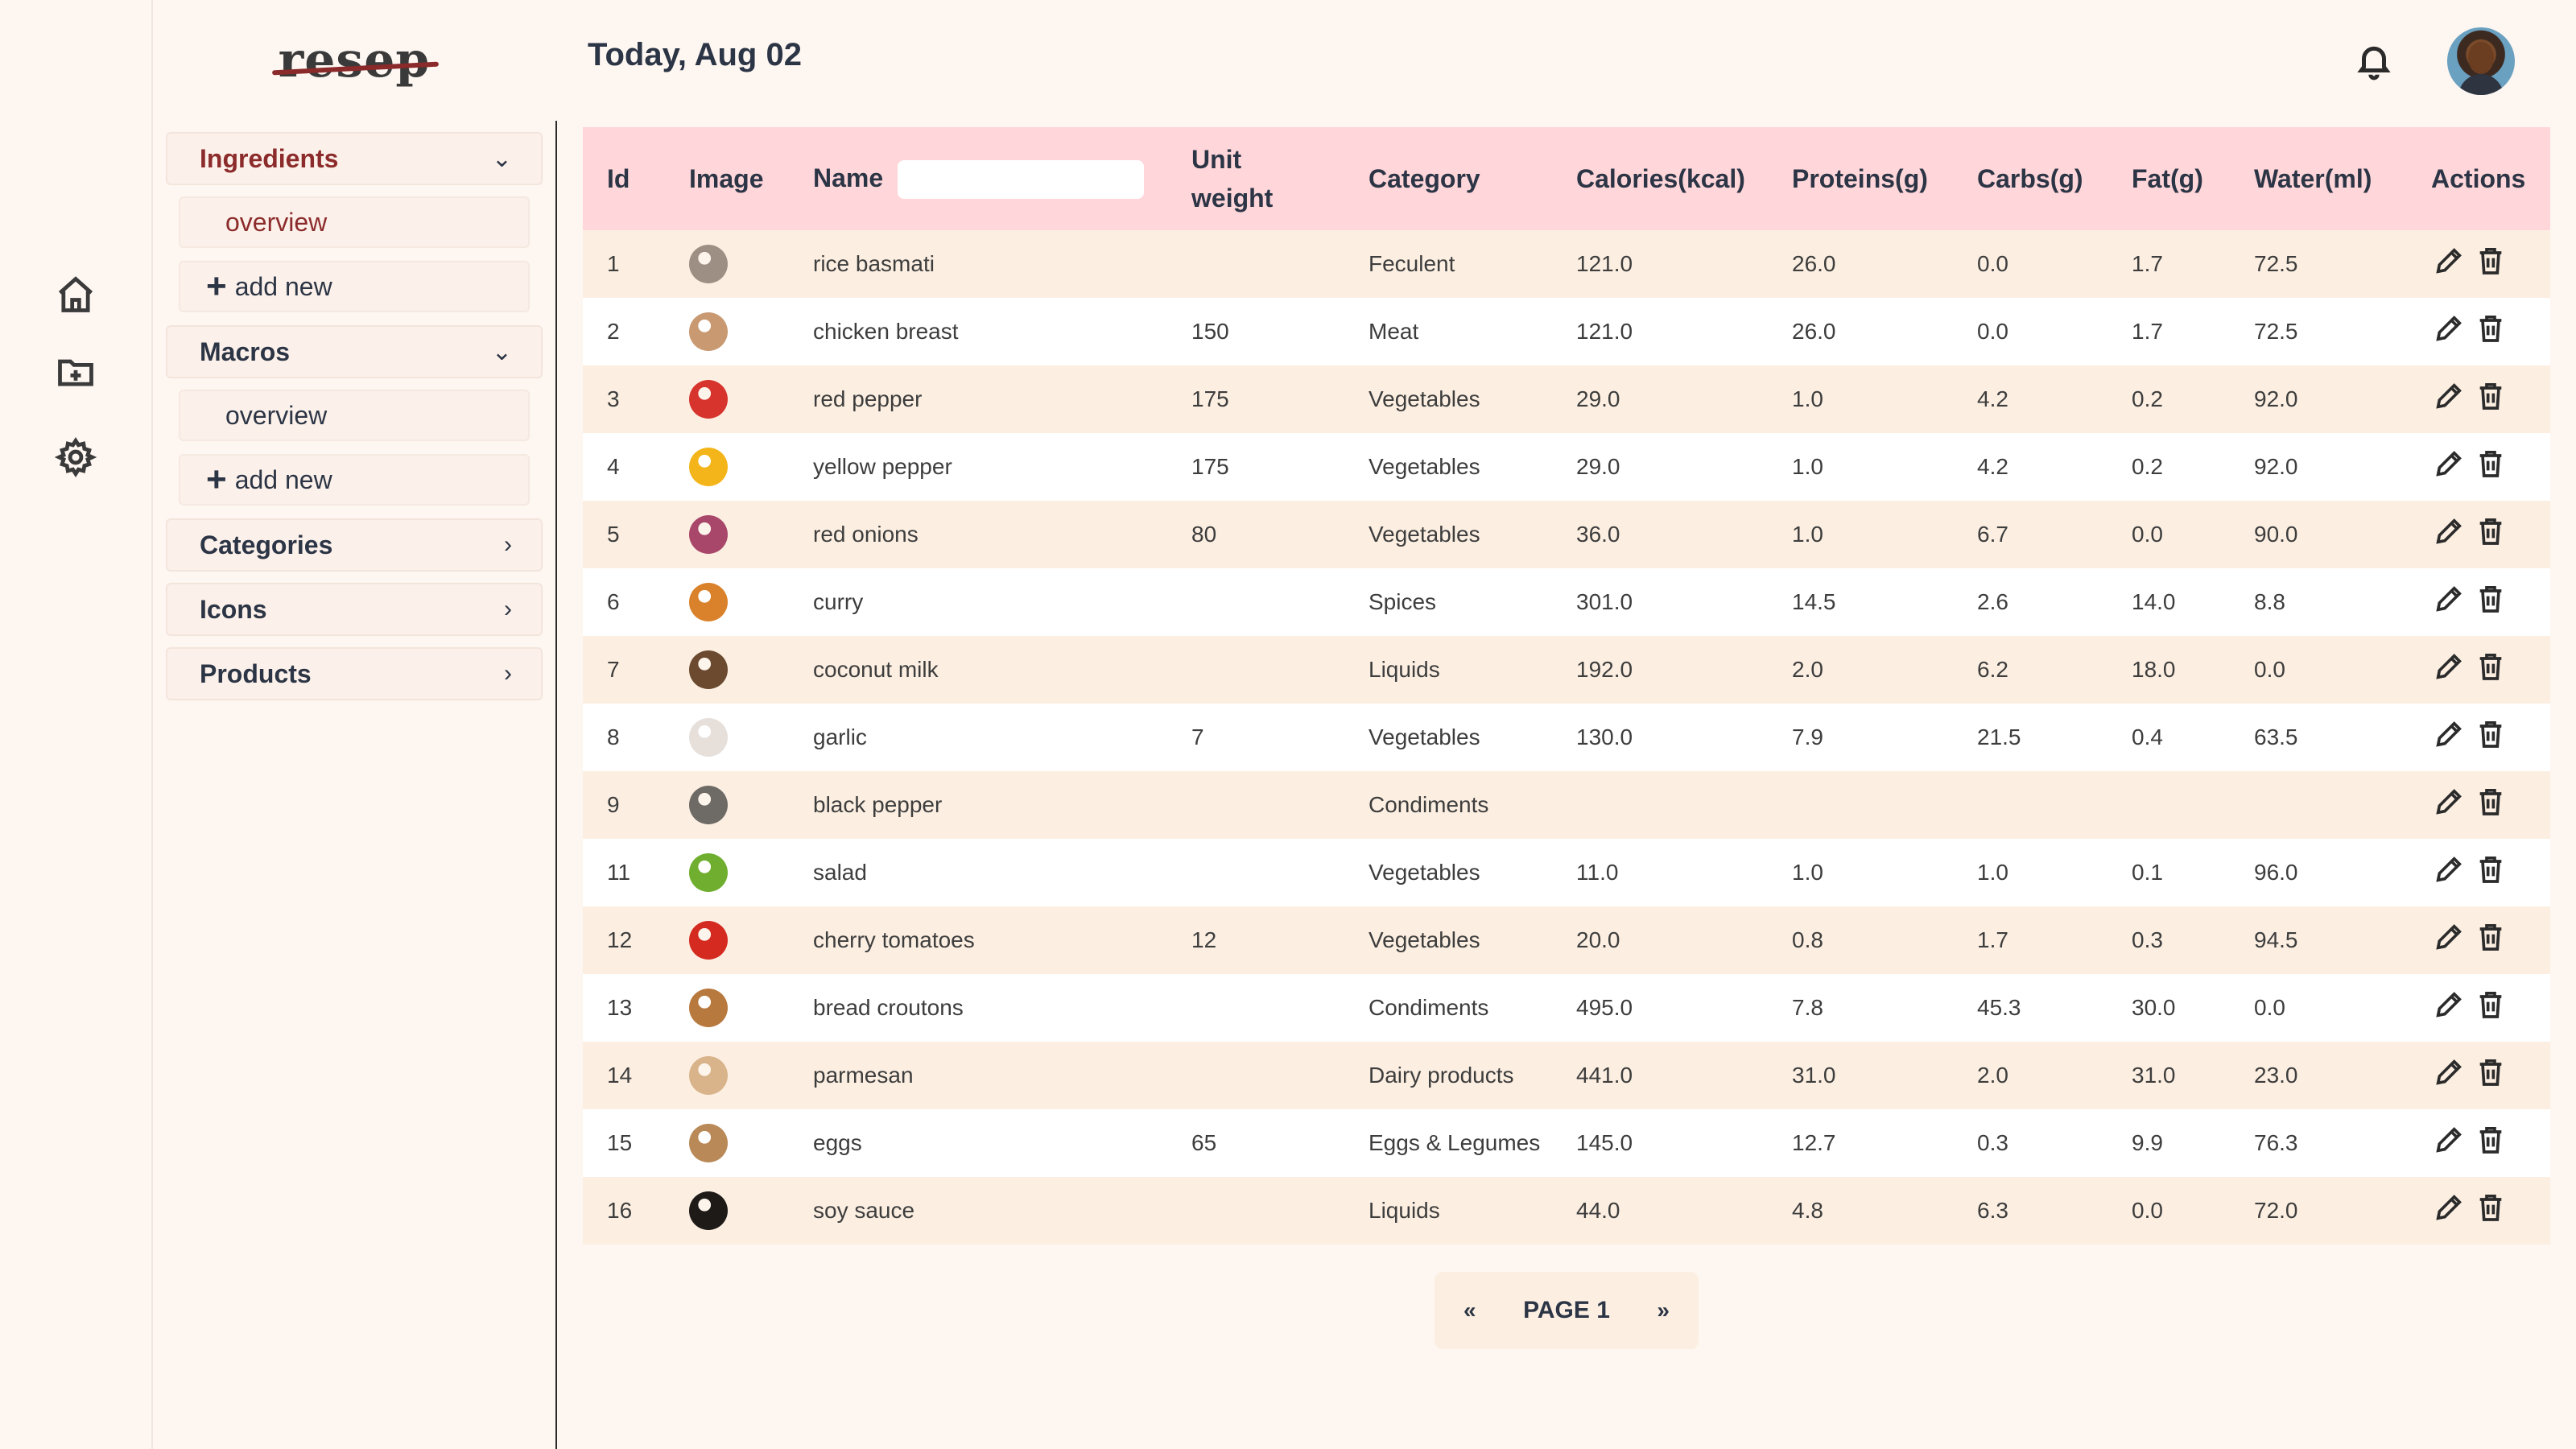 Image resolution: width=2576 pixels, height=1449 pixels. Describe the element at coordinates (354, 673) in the screenshot. I see `sidebar-group-products: Products ›` at that location.